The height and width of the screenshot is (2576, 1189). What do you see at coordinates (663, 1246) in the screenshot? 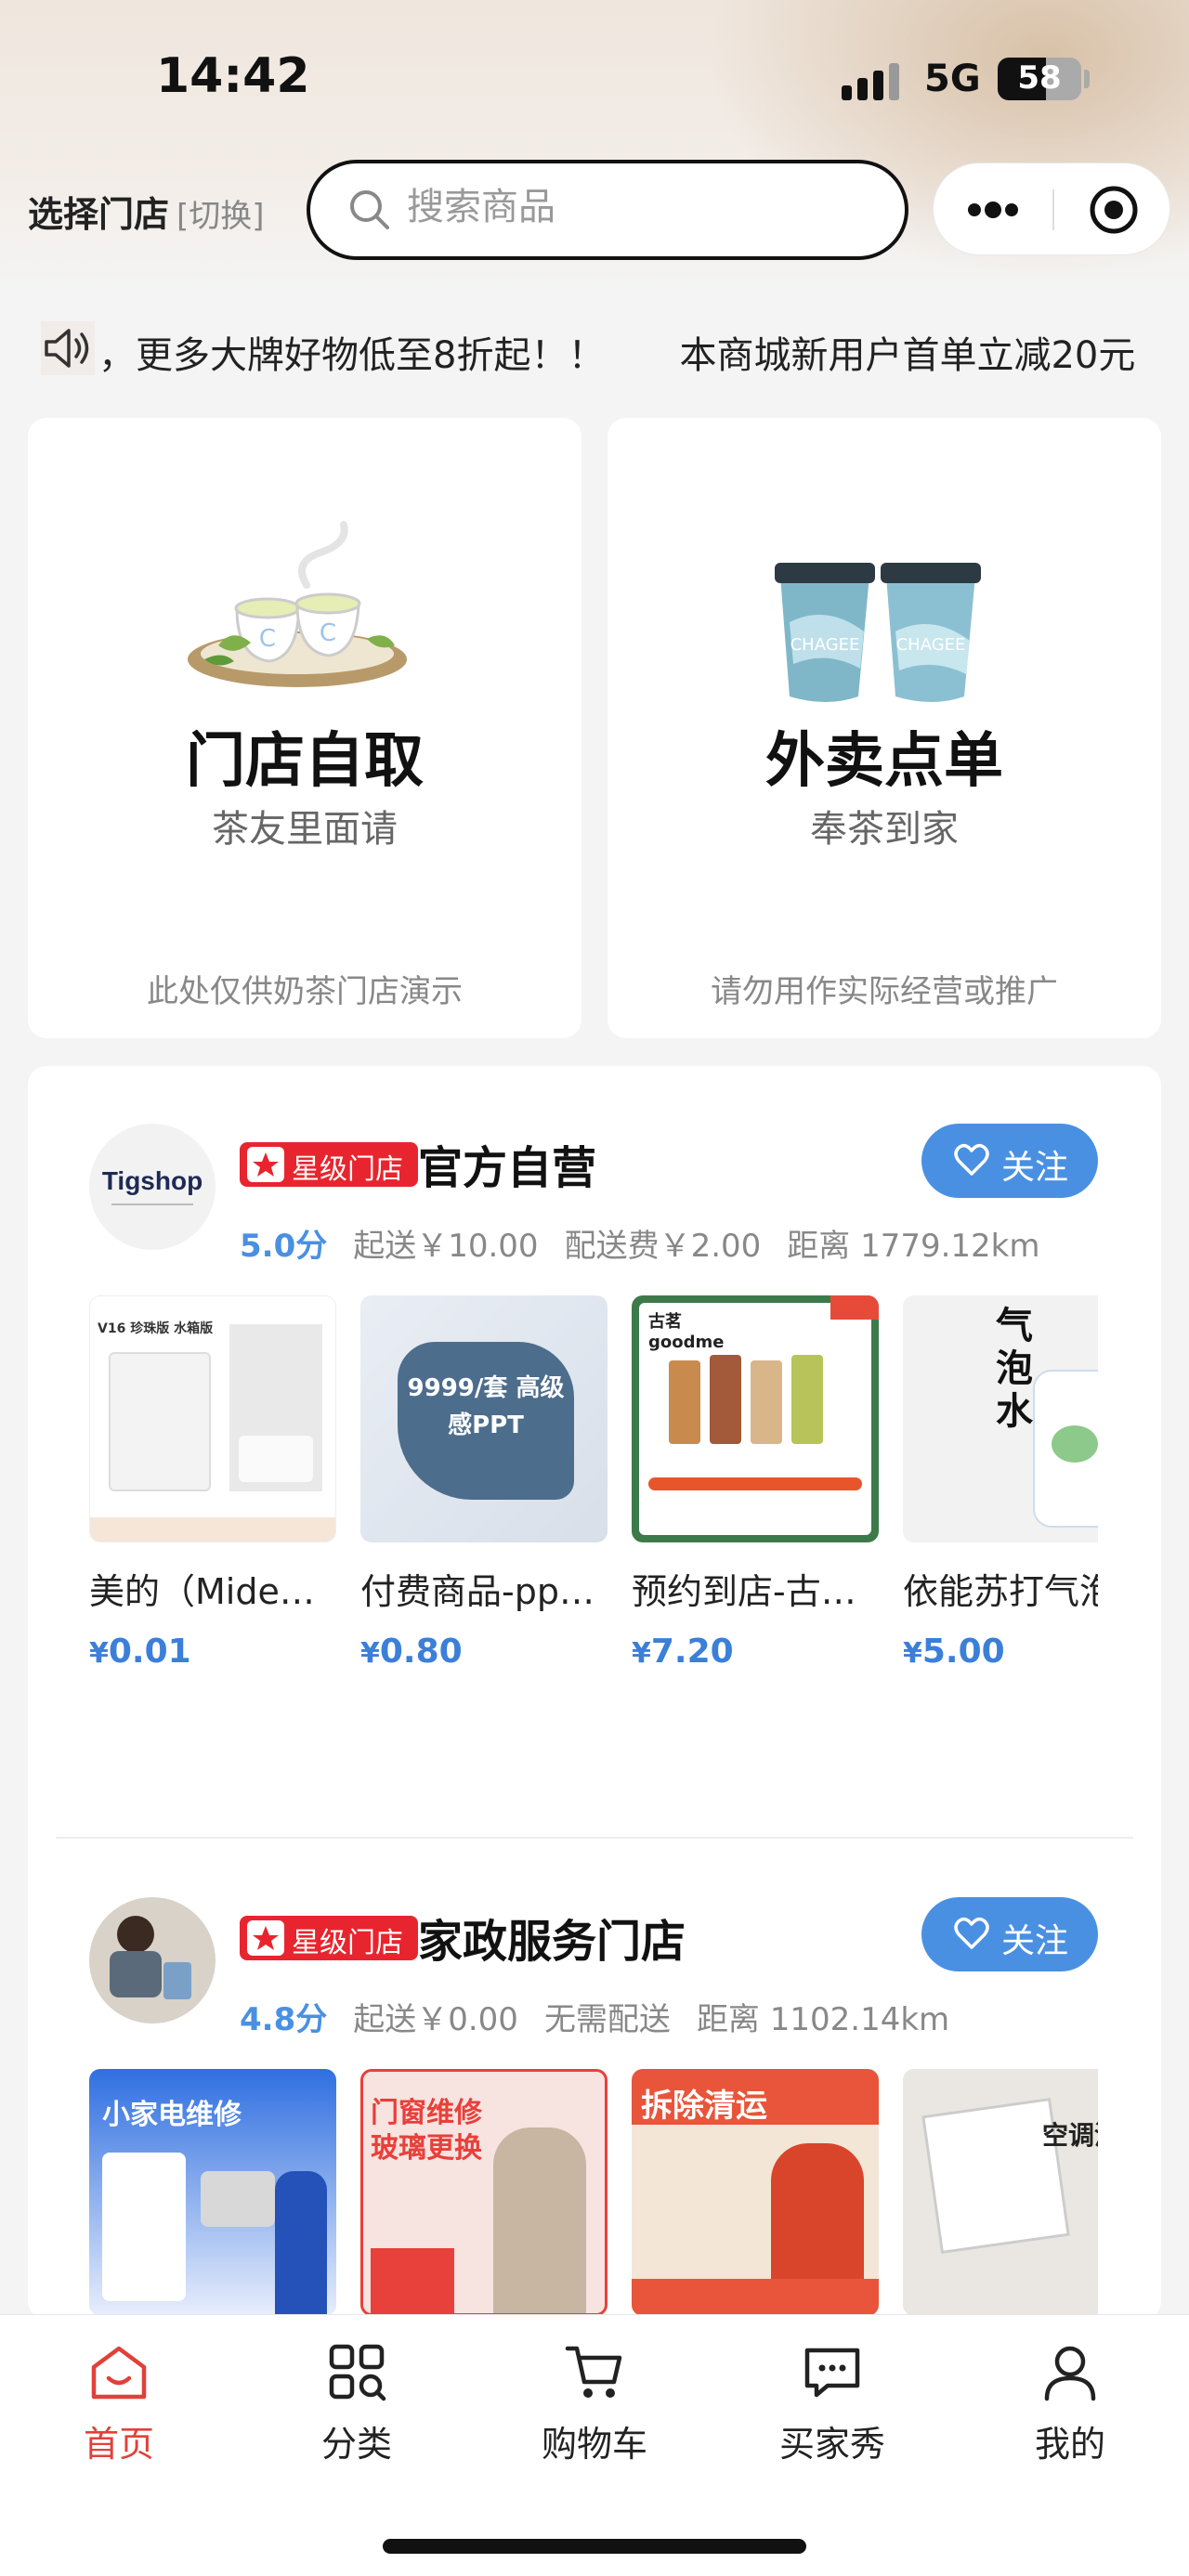
I see `delivery-fee: 配送费￥2.00` at bounding box center [663, 1246].